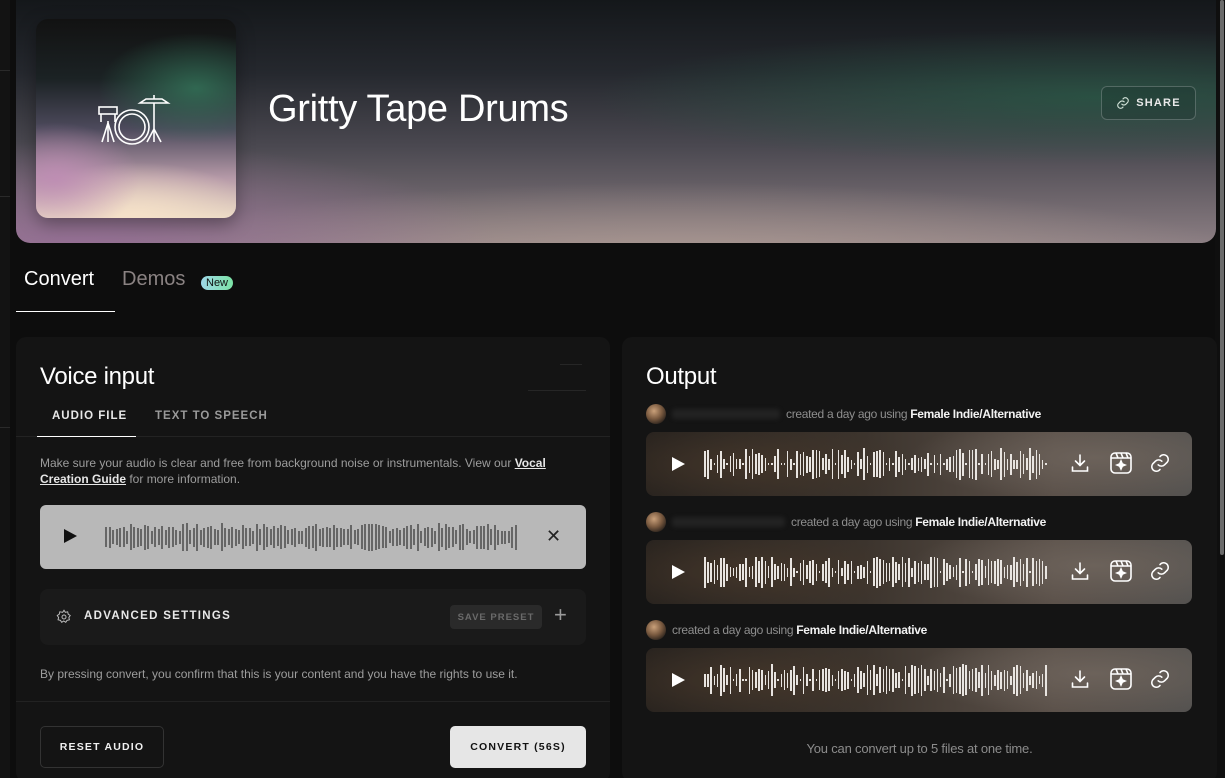  I want to click on input-waveform, so click(311, 537).